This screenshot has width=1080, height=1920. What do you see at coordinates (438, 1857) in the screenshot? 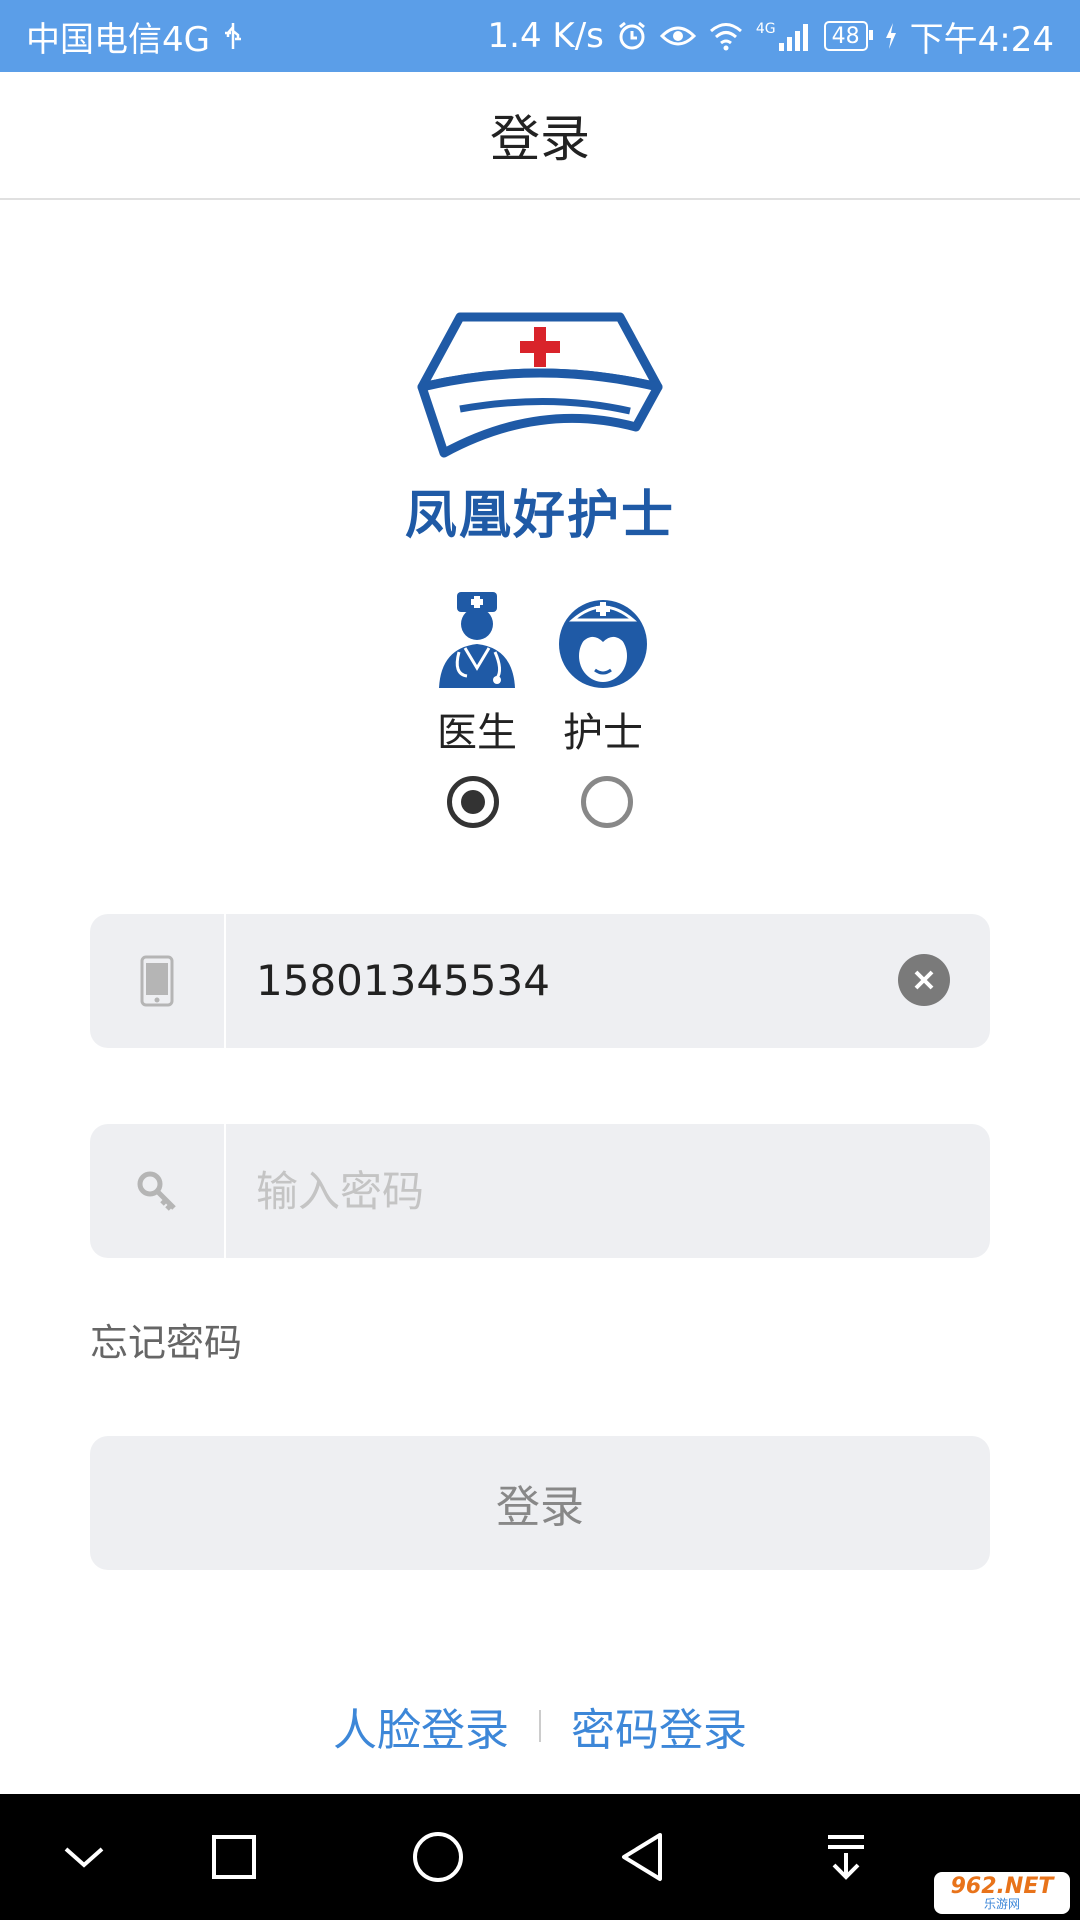
I see `home-icon` at bounding box center [438, 1857].